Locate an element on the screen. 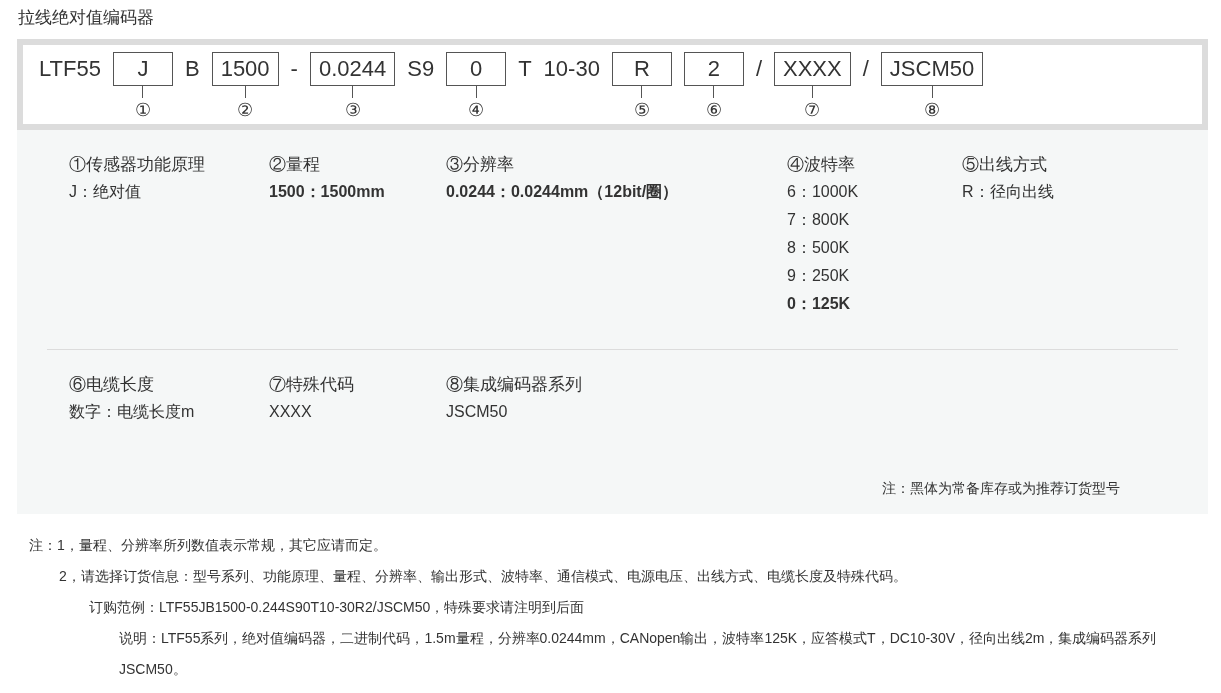  legend-value: R：径向出线 is located at coordinates (1008, 192).